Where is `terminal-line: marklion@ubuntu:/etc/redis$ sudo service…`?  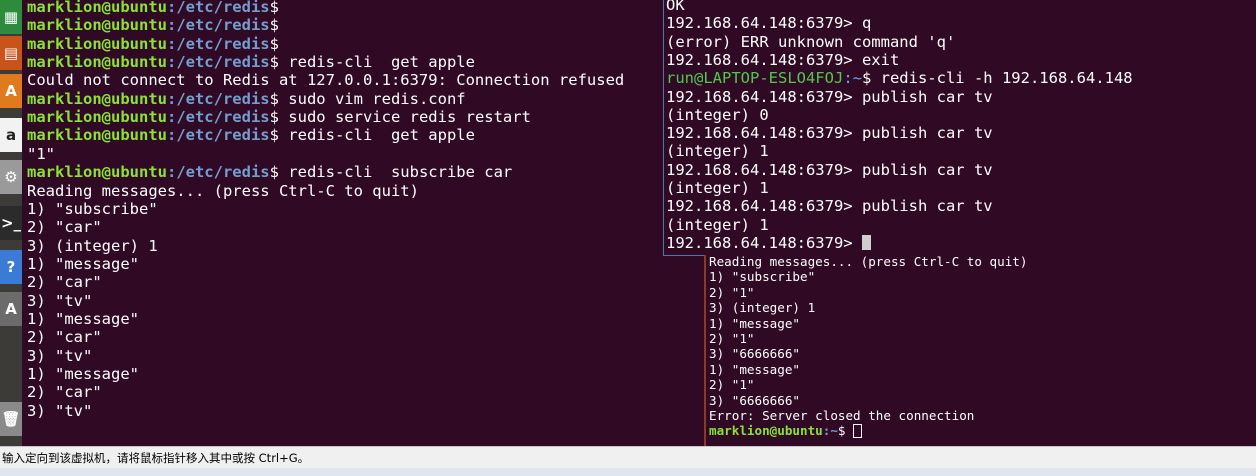 terminal-line: marklion@ubuntu:/etc/redis$ sudo service… is located at coordinates (279, 117).